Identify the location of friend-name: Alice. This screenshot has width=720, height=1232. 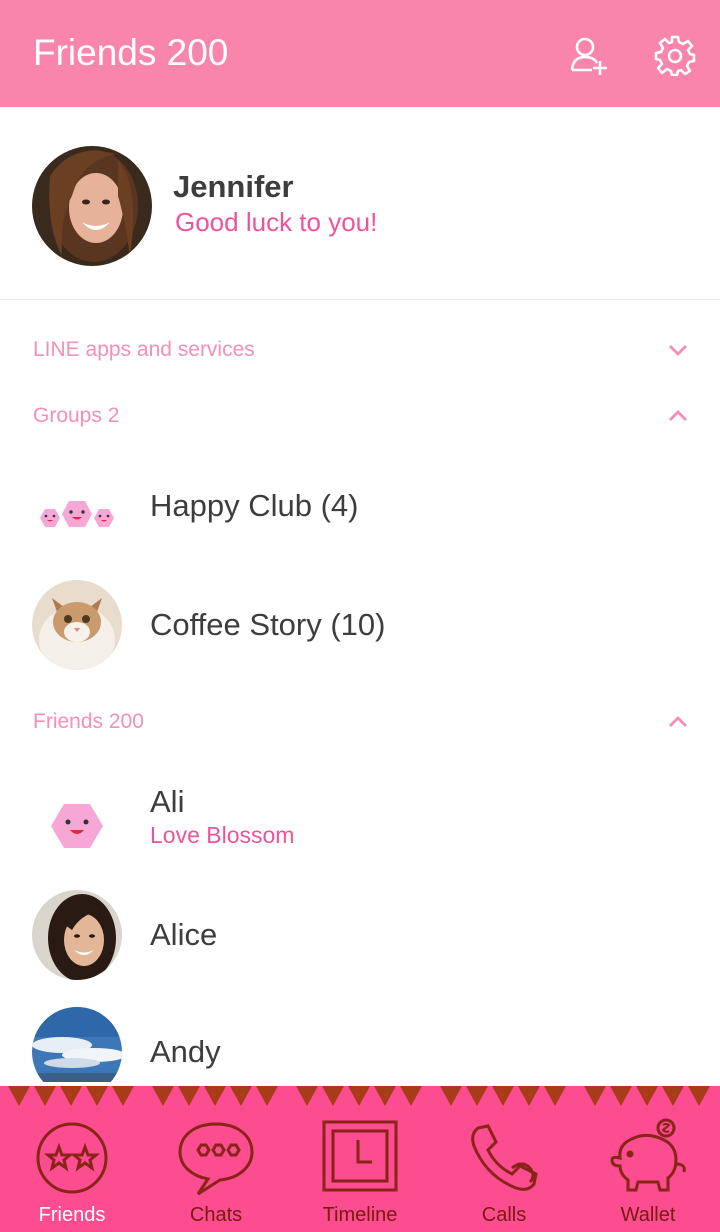
(184, 934).